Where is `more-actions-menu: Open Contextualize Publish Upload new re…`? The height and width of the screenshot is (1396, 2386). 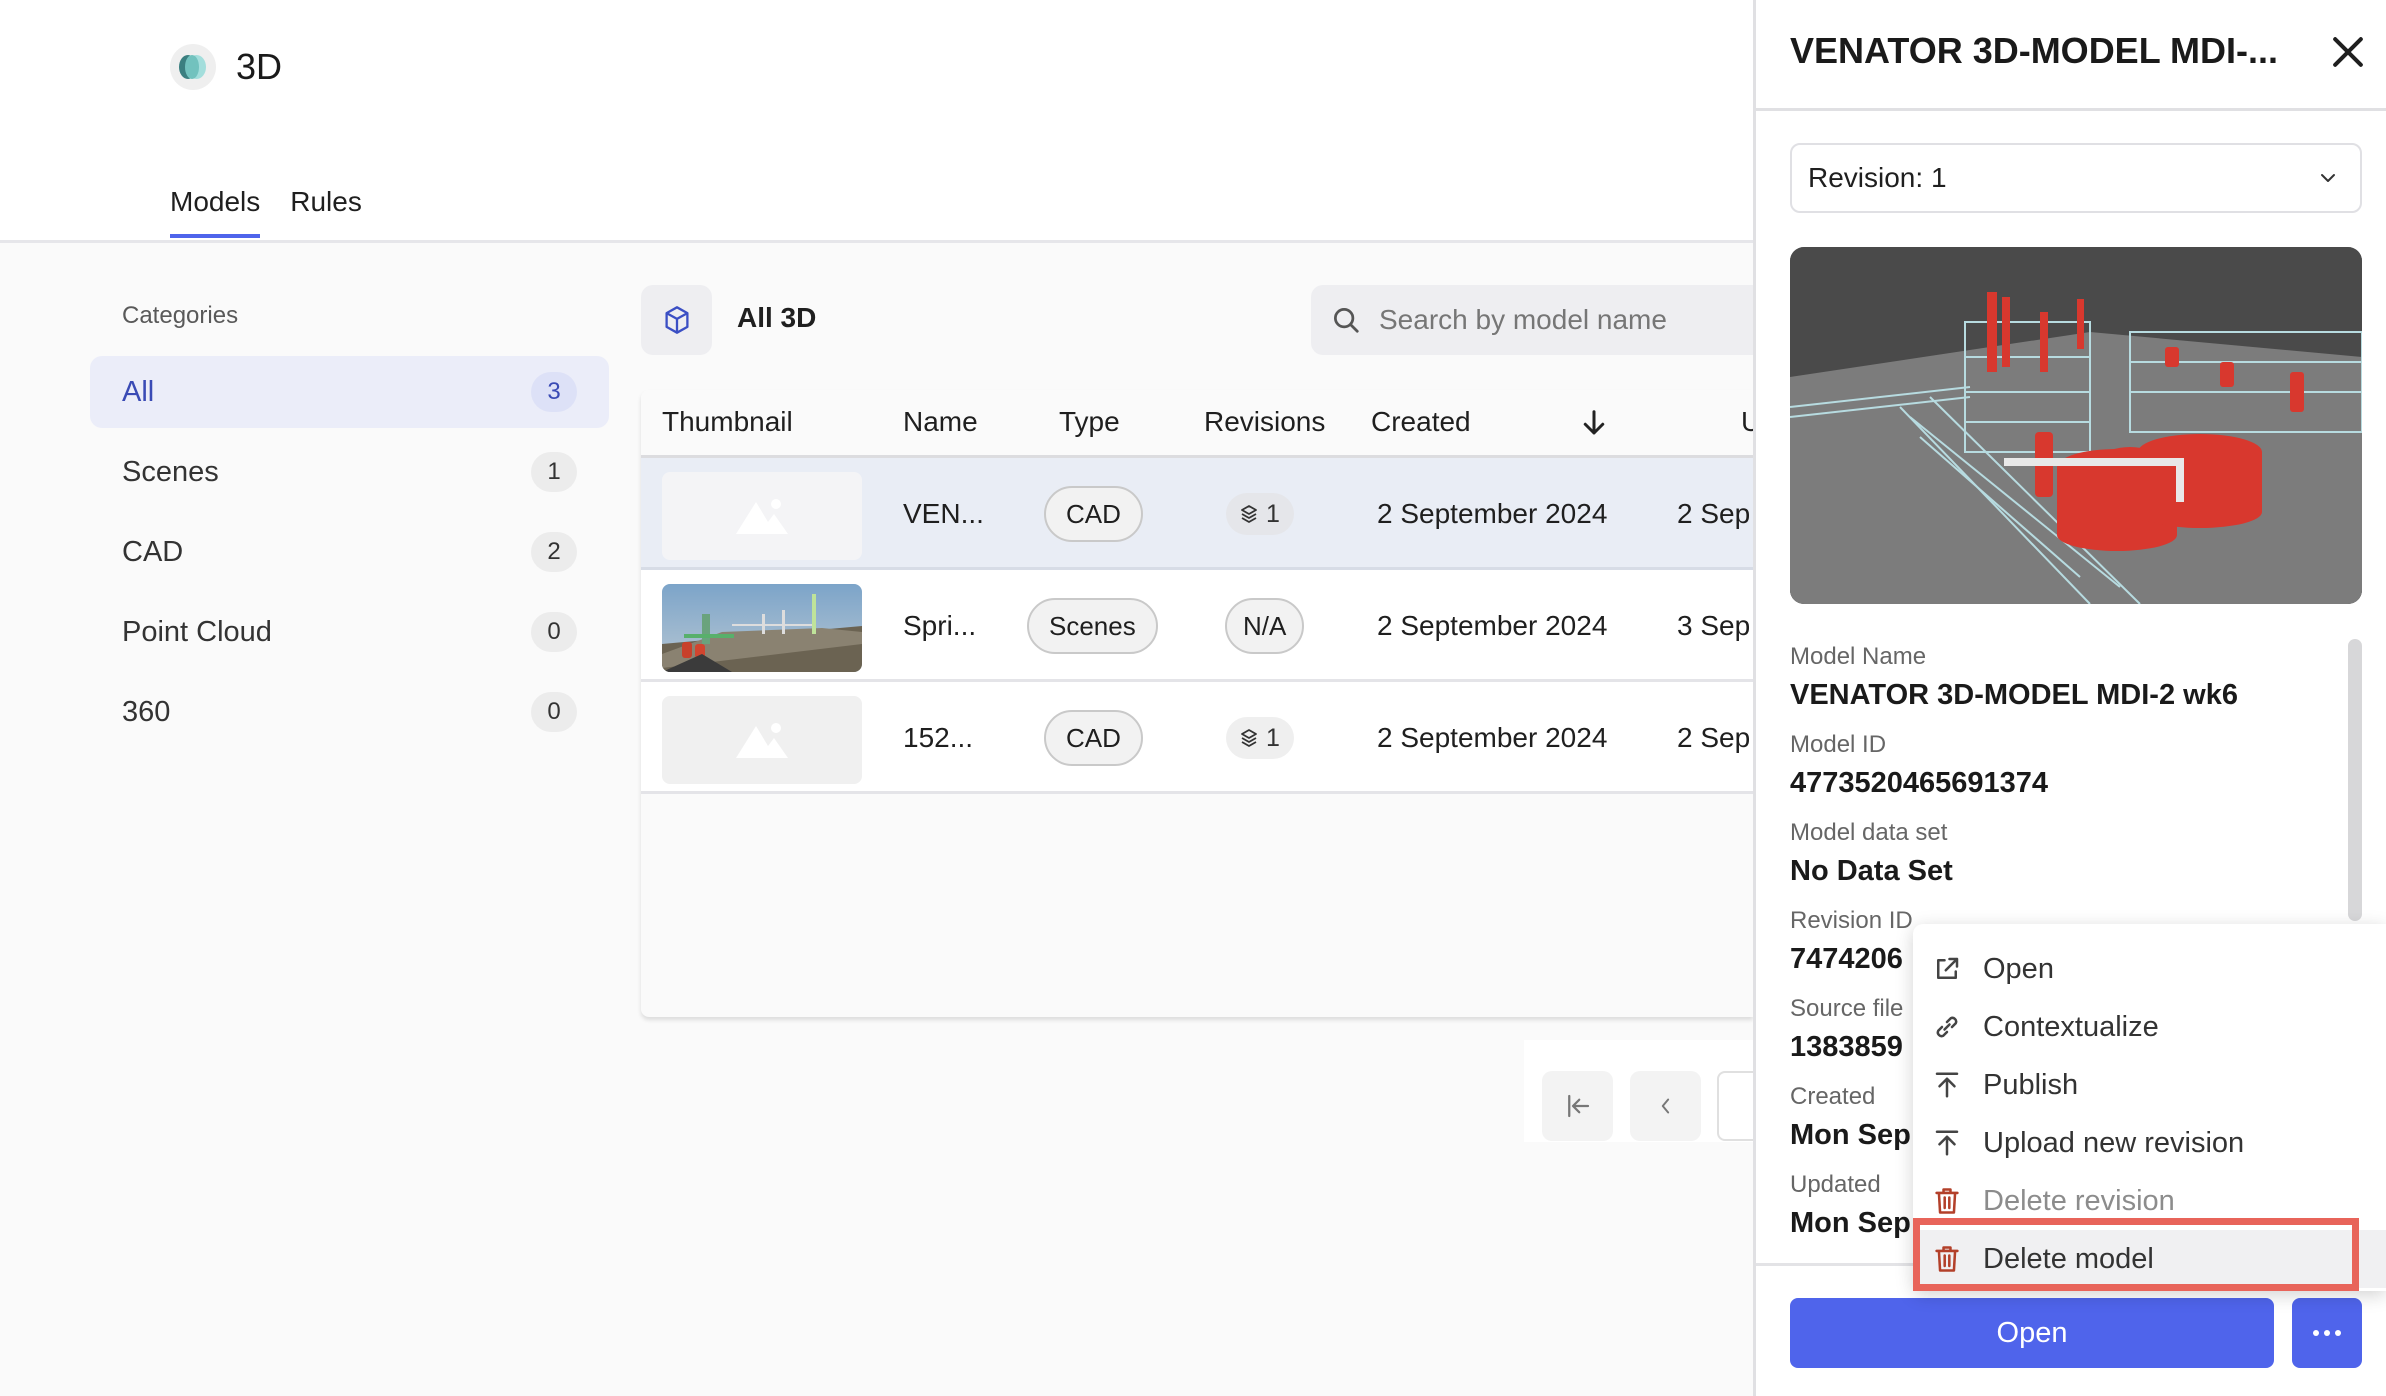
more-actions-menu: Open Contextualize Publish Upload new re… is located at coordinates (2149, 1107).